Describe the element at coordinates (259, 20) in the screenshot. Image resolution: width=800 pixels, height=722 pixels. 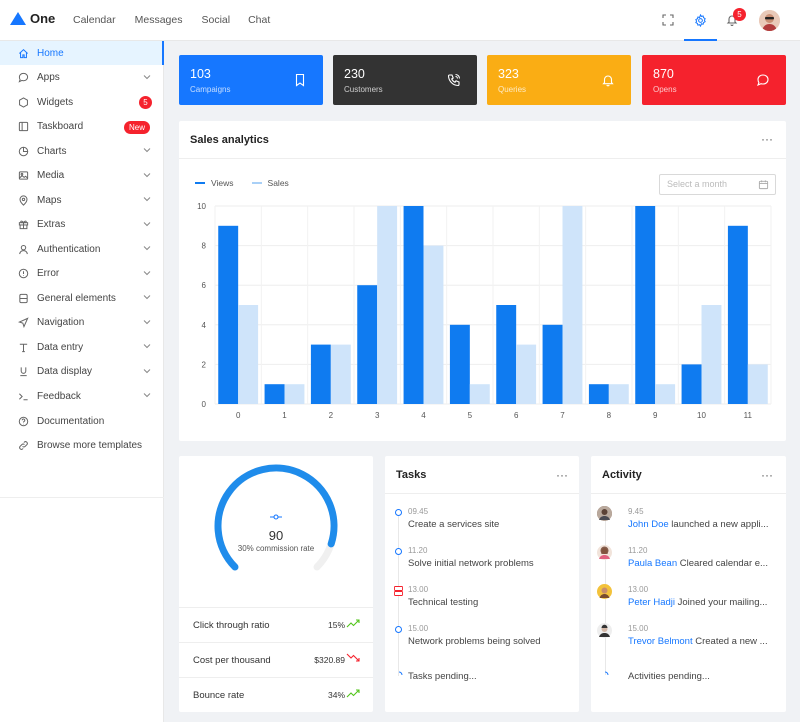
I see `nav-chat: Chat` at that location.